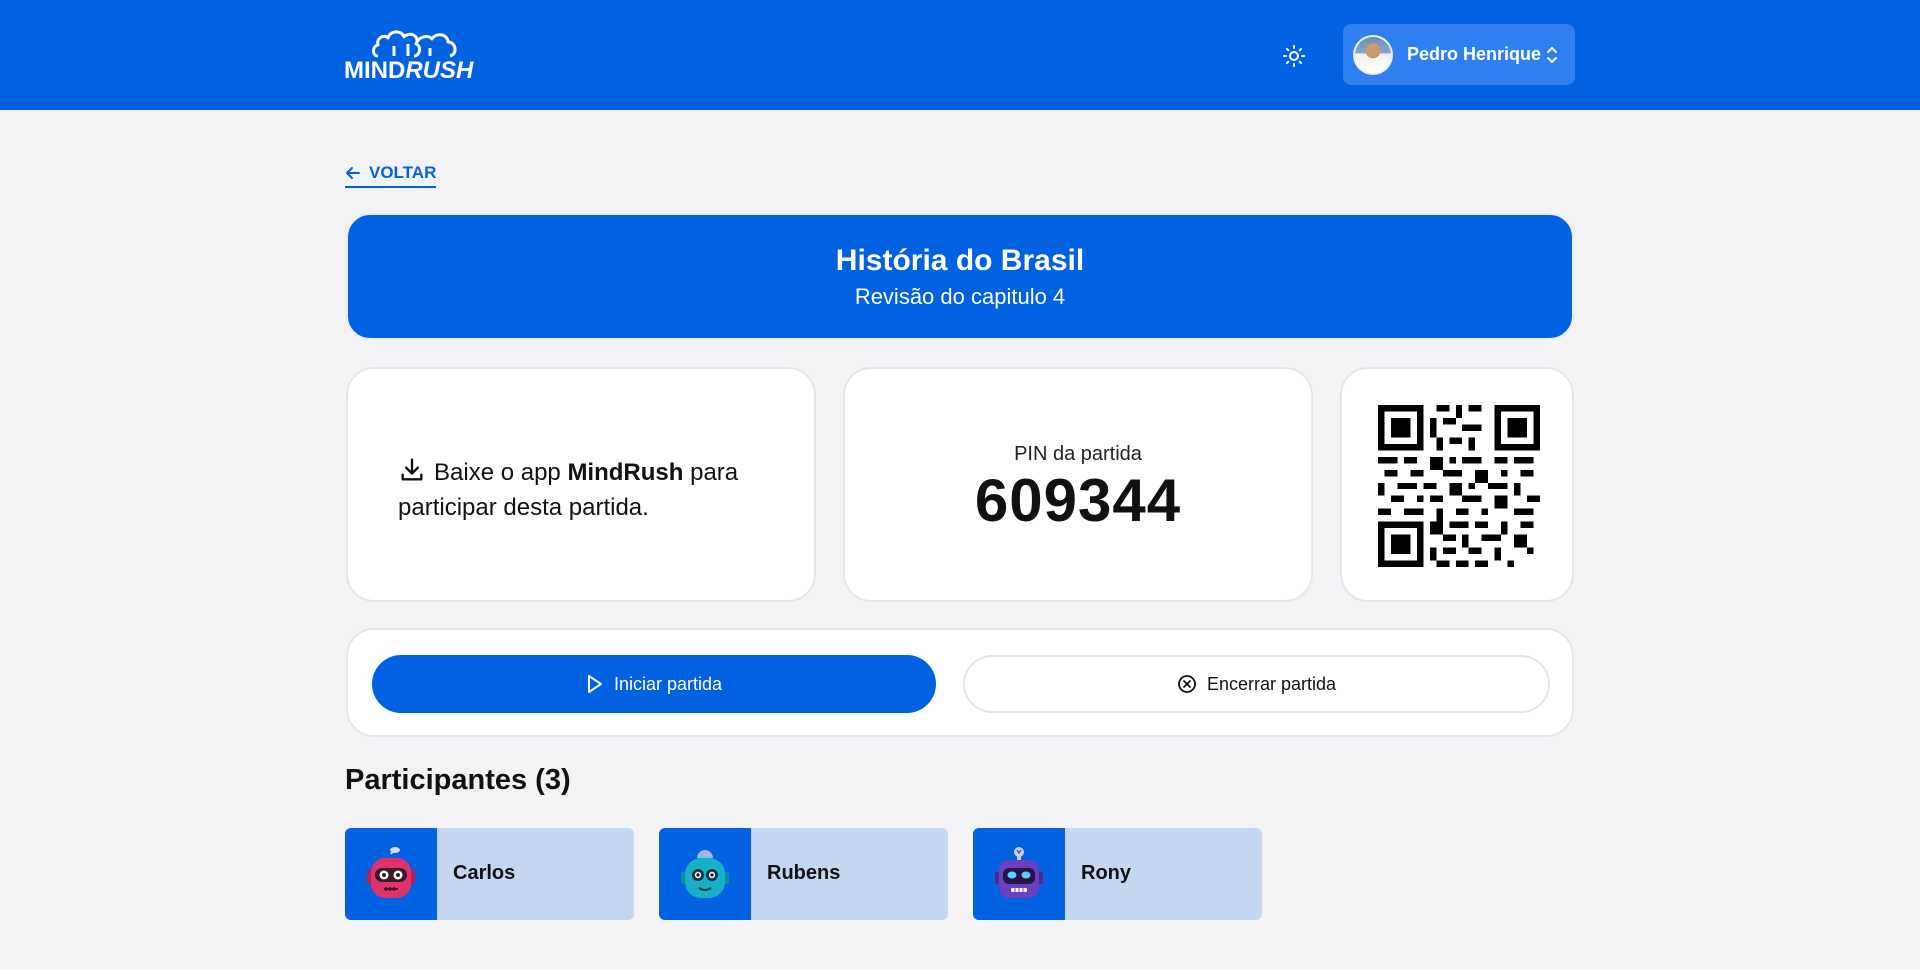 This screenshot has width=1920, height=970. I want to click on arrow-left-icon, so click(353, 173).